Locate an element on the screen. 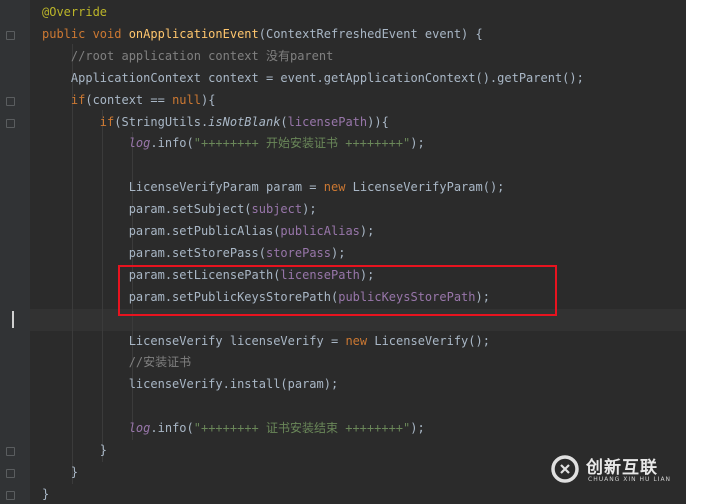  code-token: (ContextRefreshedEvent event) { is located at coordinates (370, 33).